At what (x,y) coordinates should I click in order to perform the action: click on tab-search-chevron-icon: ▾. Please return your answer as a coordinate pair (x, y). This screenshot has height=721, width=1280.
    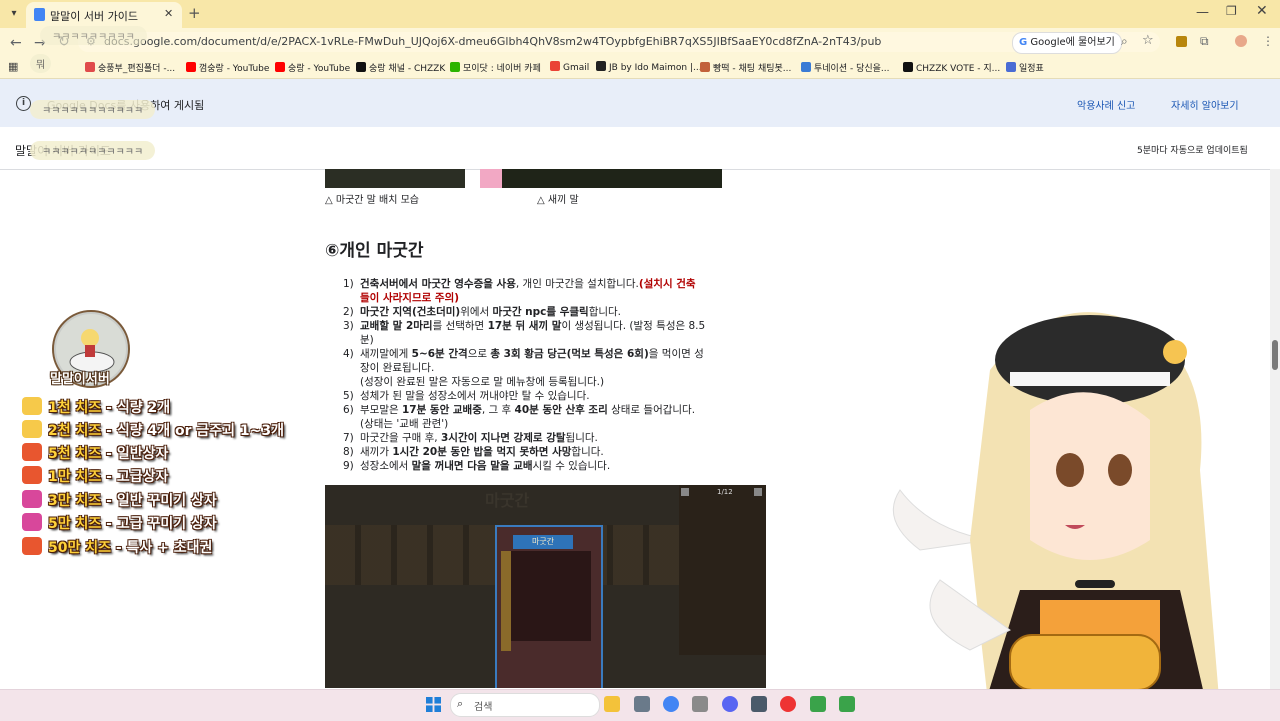
    Looking at the image, I should click on (14, 14).